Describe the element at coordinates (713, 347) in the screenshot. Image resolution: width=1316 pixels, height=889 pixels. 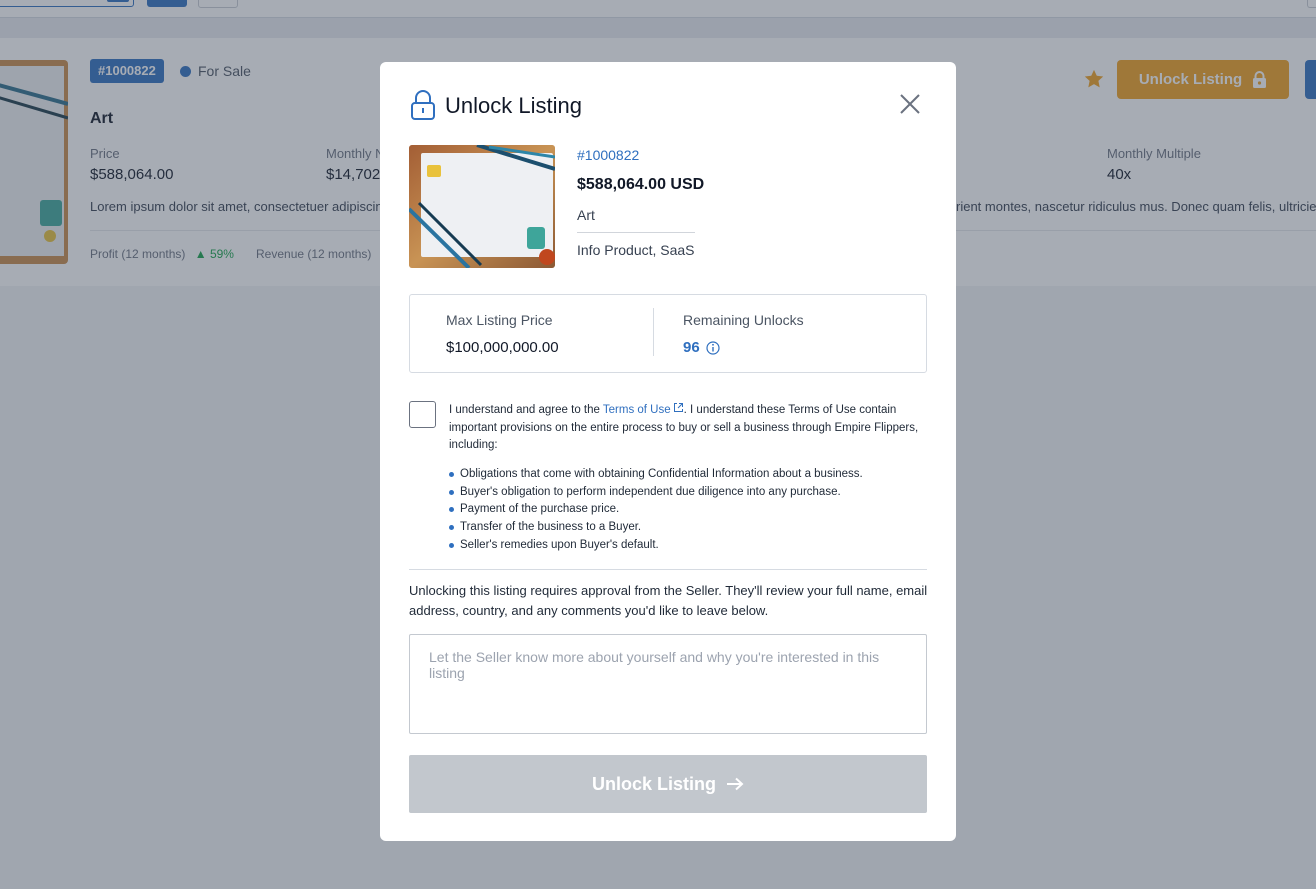
I see `info-icon` at that location.